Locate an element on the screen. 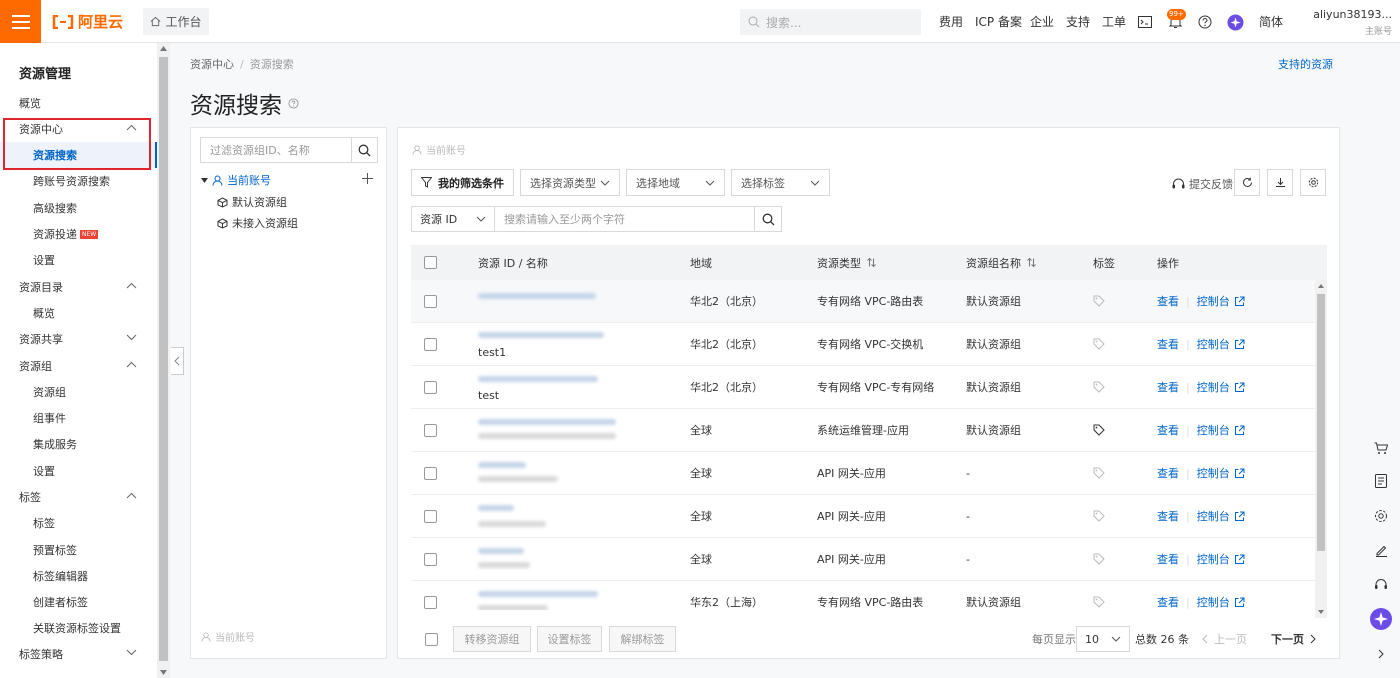 The height and width of the screenshot is (678, 1400). headset-icon is located at coordinates (1381, 584).